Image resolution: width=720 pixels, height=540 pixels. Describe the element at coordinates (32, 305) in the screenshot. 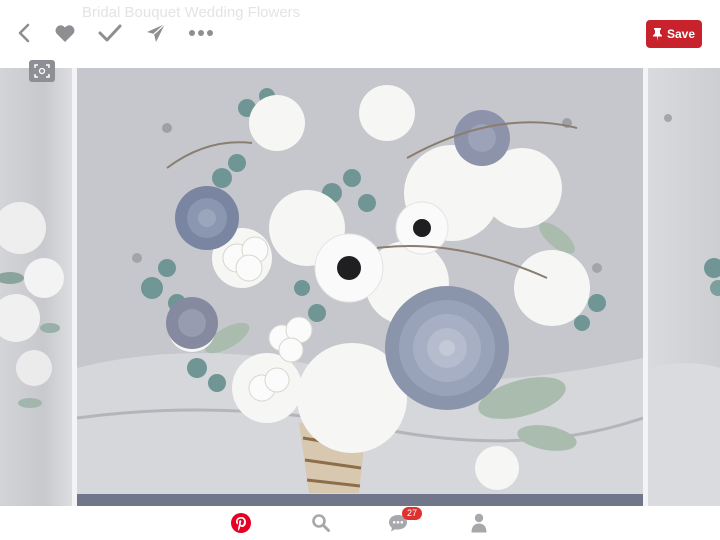

I see `previous-pin-image` at that location.